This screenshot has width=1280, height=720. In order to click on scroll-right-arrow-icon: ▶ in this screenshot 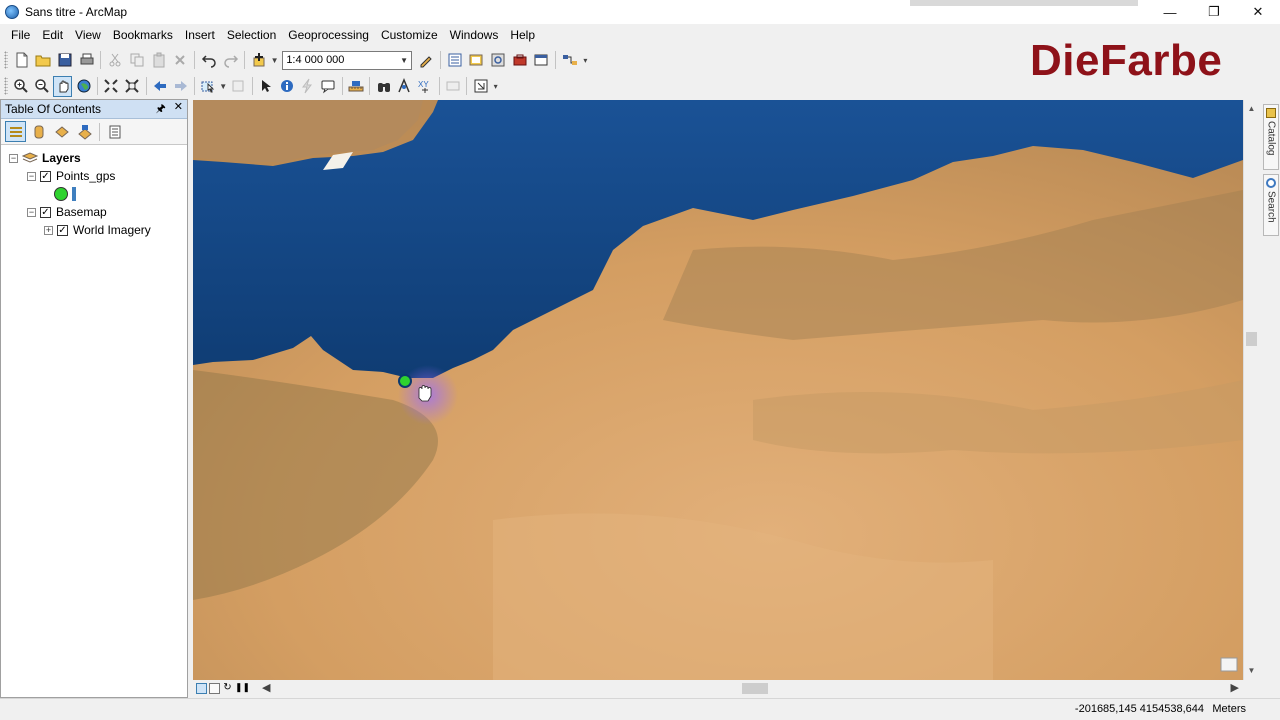, I will do `click(1235, 688)`.